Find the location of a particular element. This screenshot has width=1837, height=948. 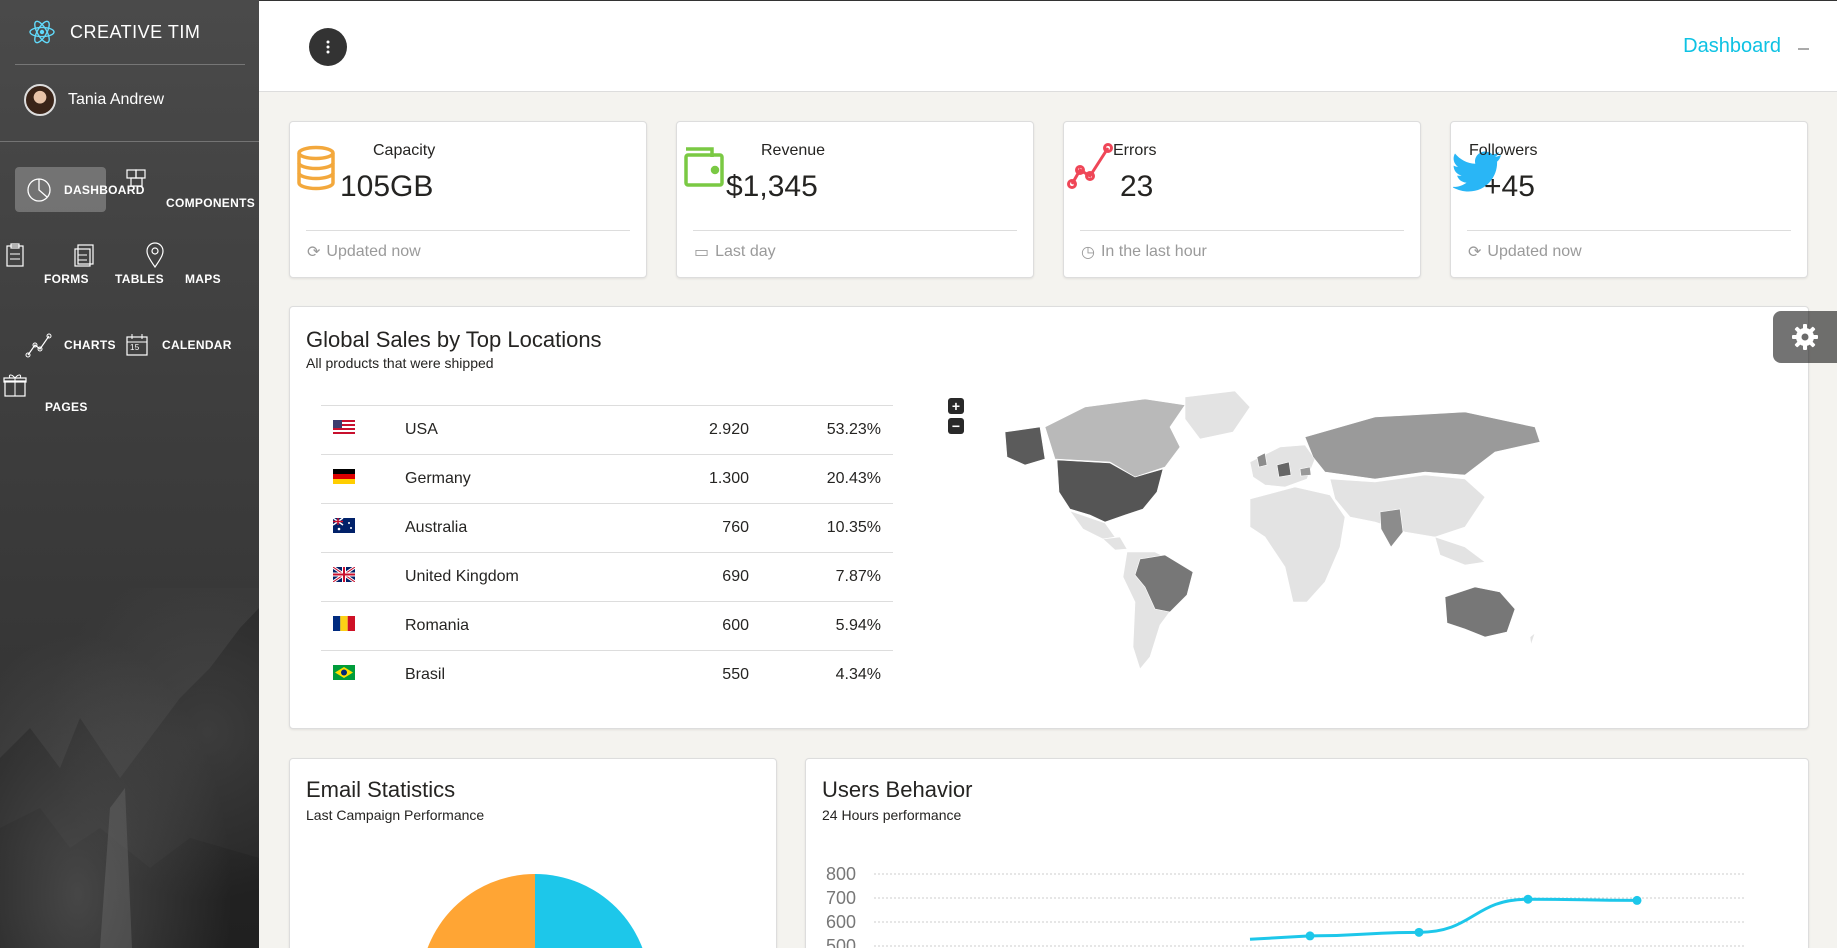

sales-percent: 10.35% is located at coordinates (827, 528).